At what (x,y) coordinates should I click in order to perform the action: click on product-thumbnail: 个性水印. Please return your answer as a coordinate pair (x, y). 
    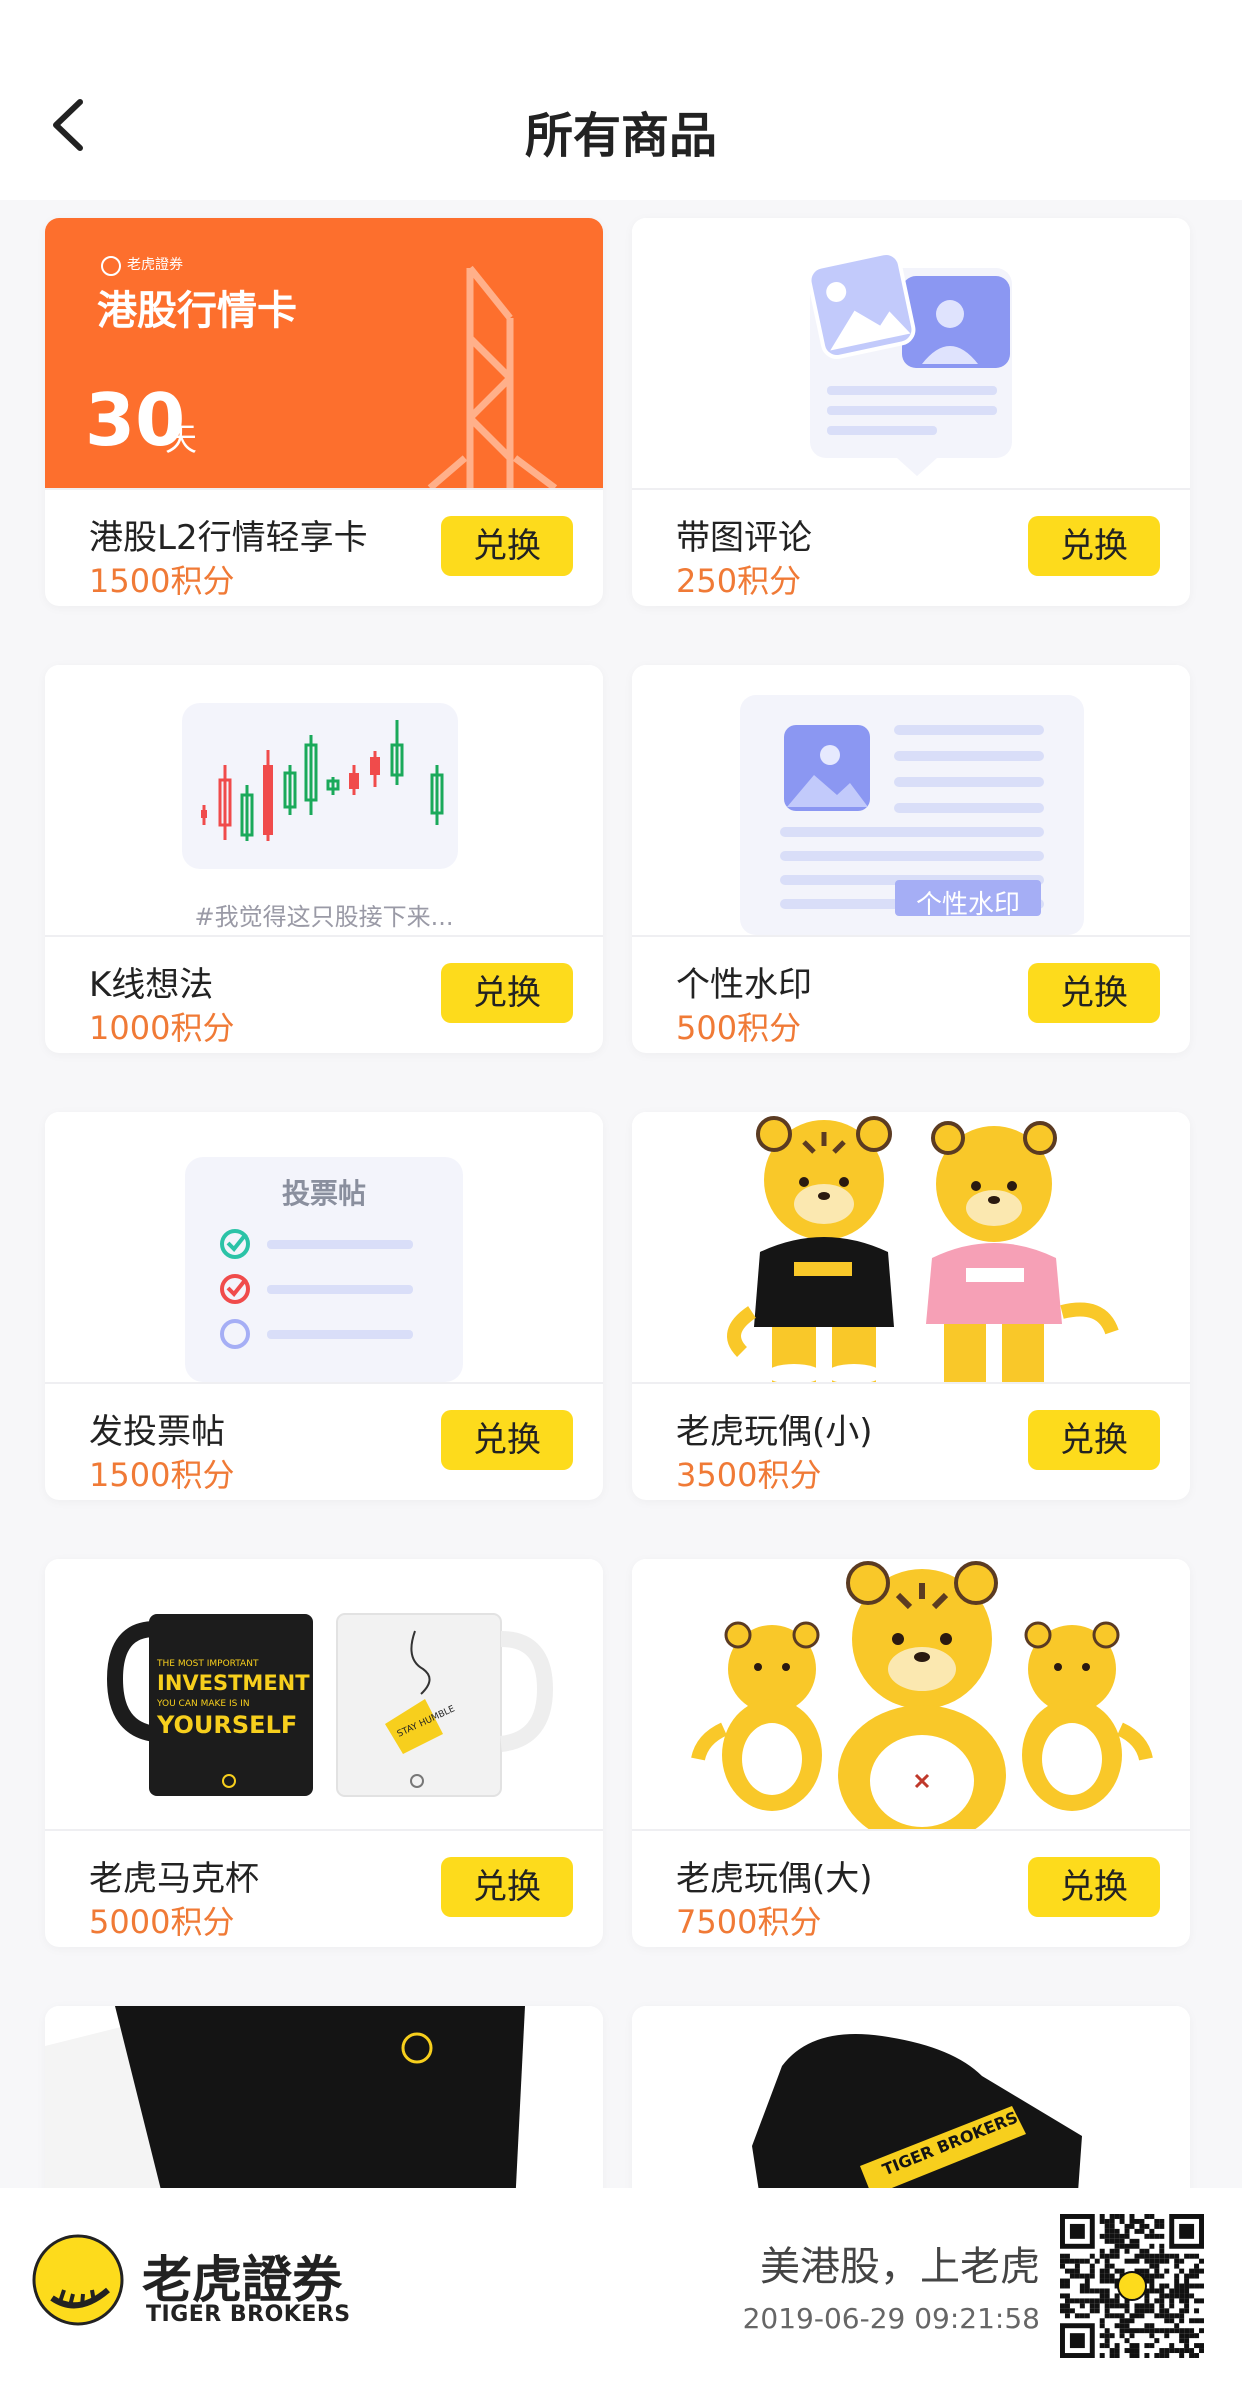
    Looking at the image, I should click on (911, 800).